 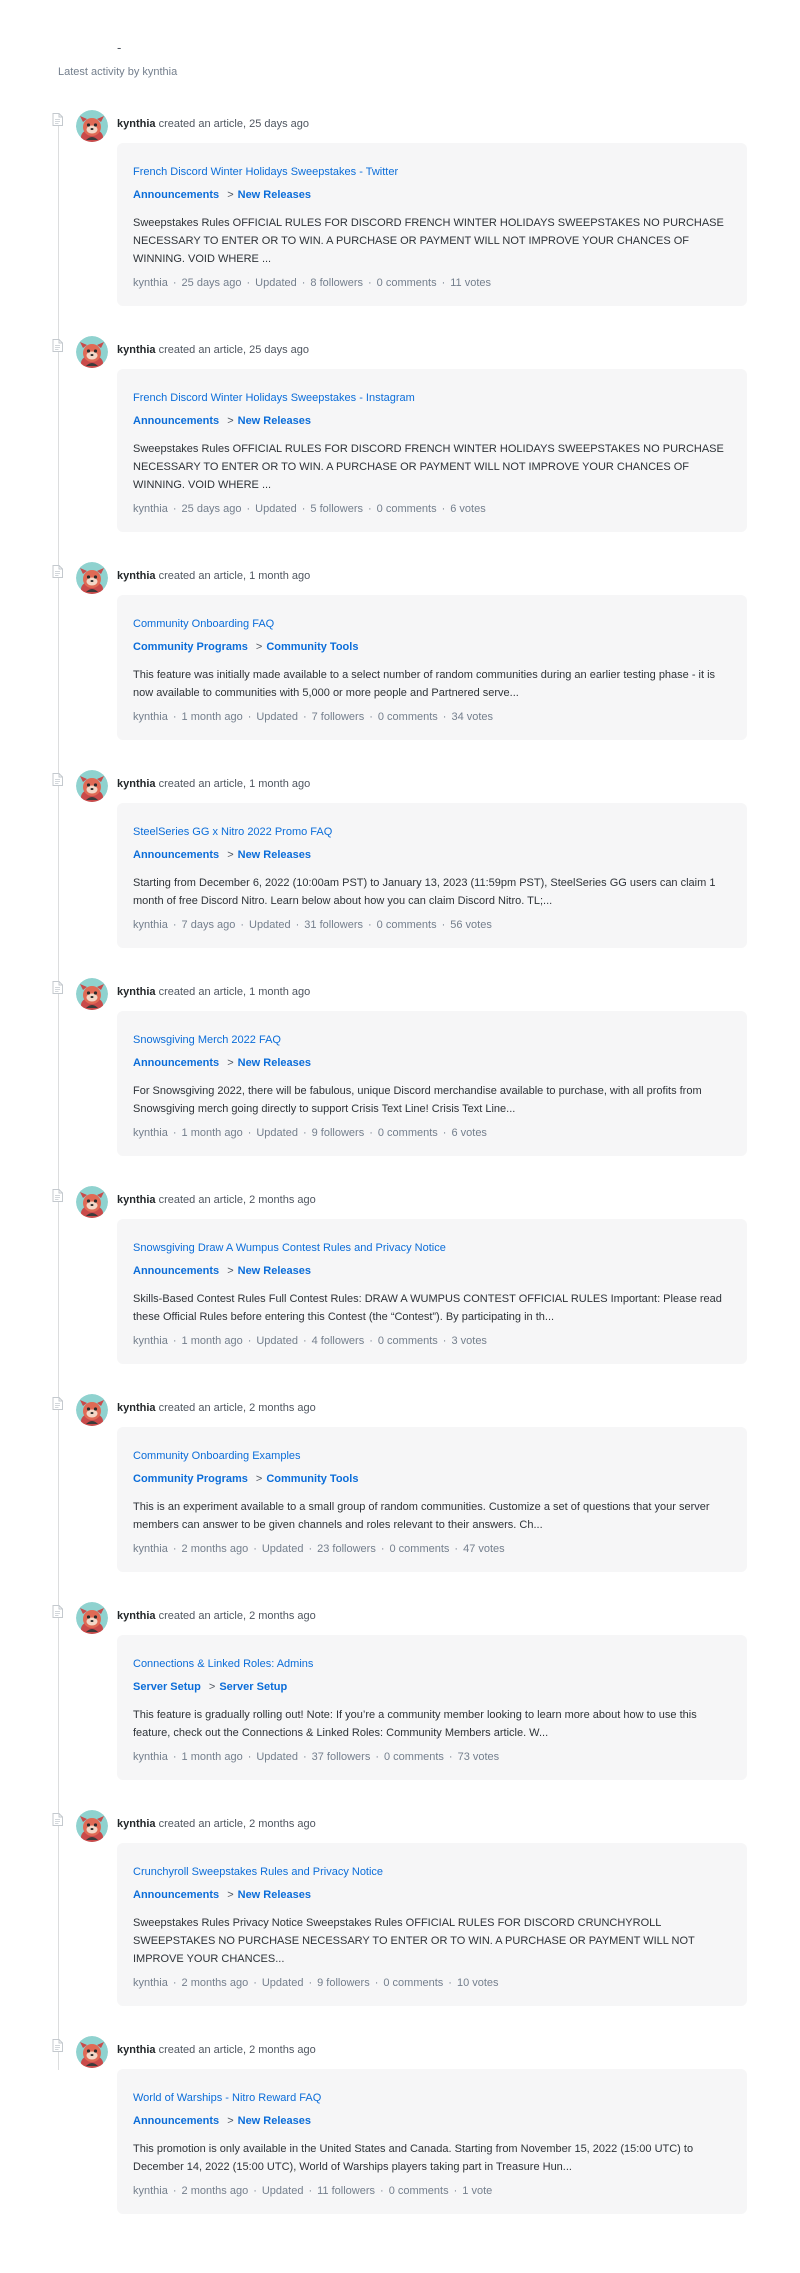 What do you see at coordinates (432, 1456) in the screenshot?
I see `article-title-link: Community Onboarding Examples` at bounding box center [432, 1456].